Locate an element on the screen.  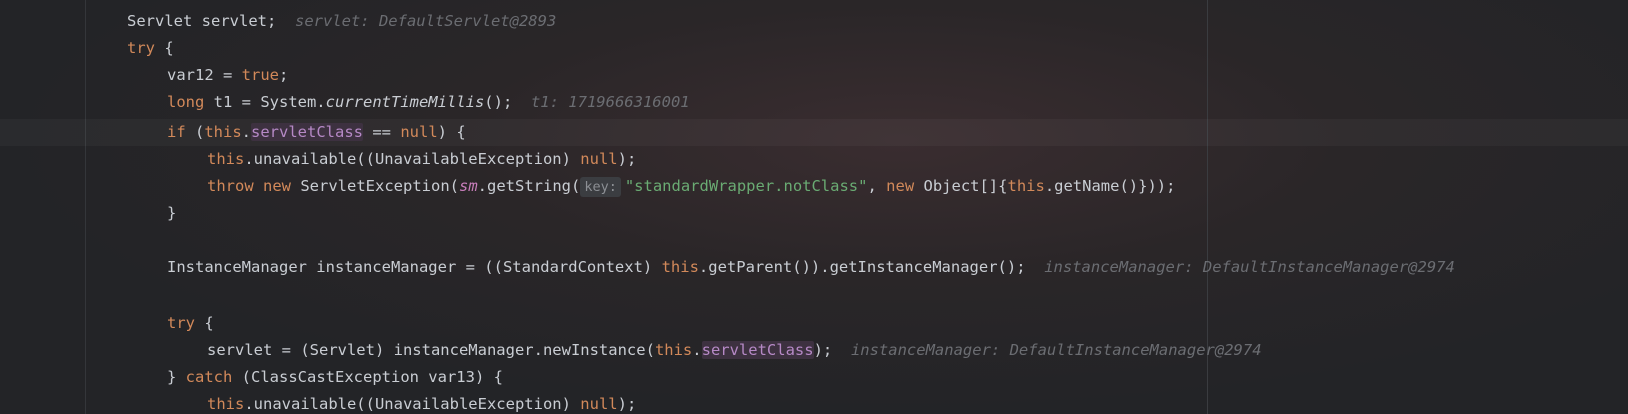
code-text: .getParent()).getInstanceManager(); is located at coordinates (862, 267).